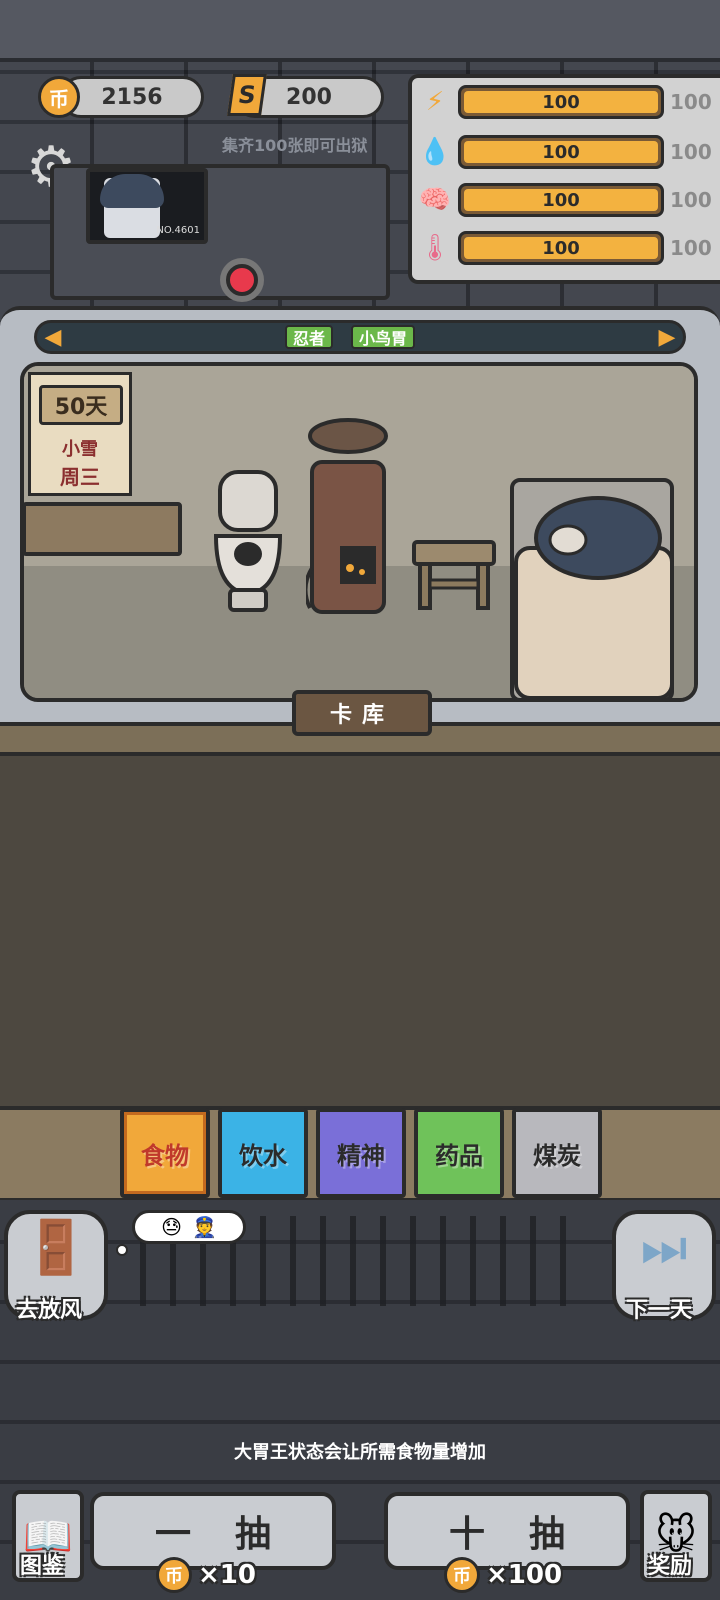 The width and height of the screenshot is (720, 1600). Describe the element at coordinates (171, 1227) in the screenshot. I see `prisoner-face-icon: 😓` at that location.